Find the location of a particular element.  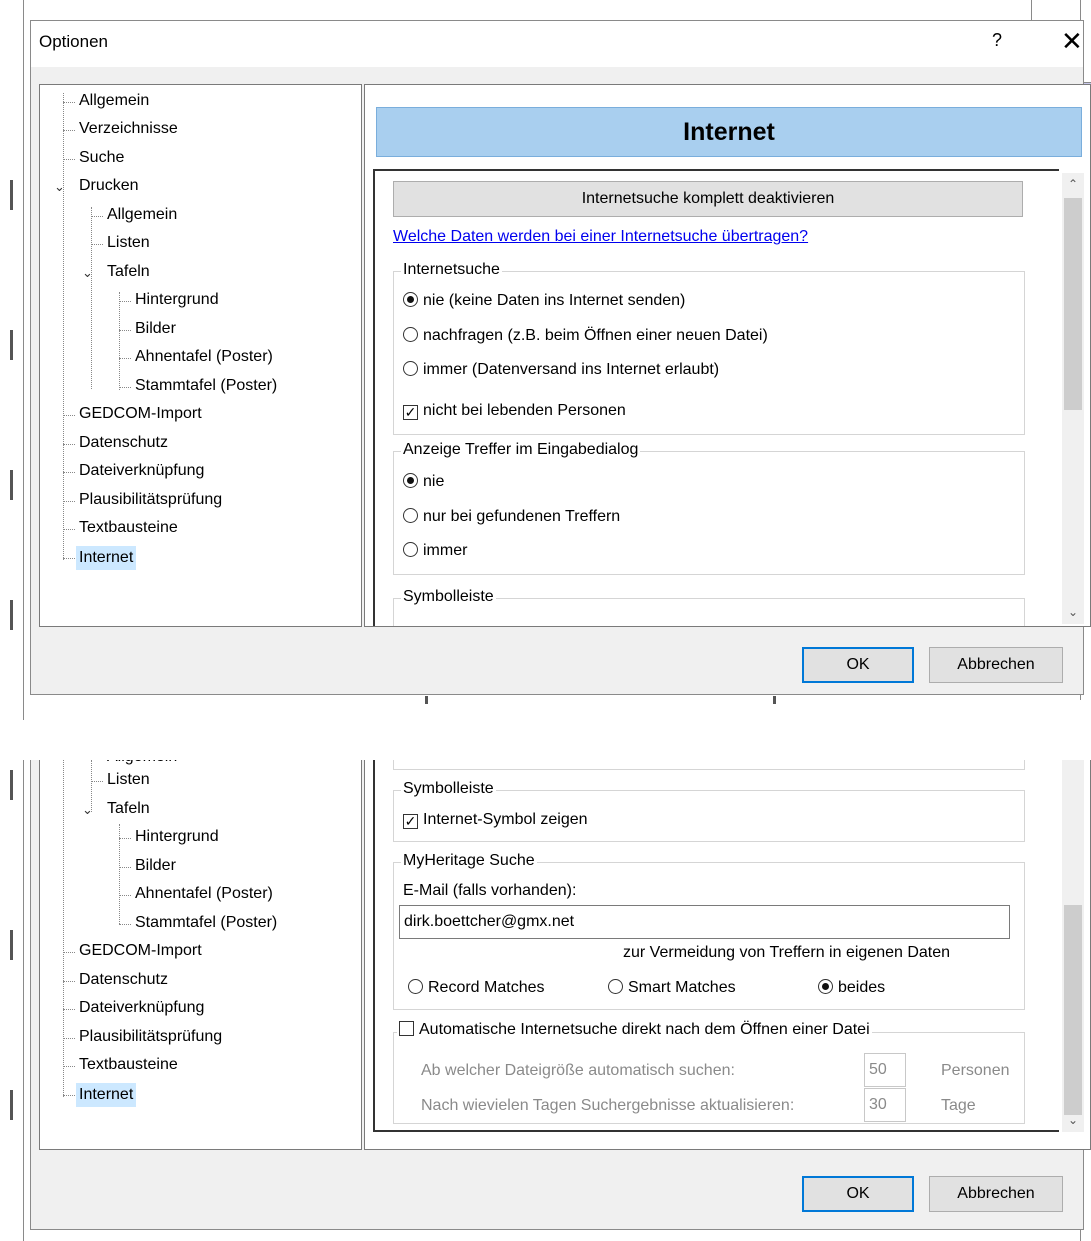

radio-smart-matches: Smart Matches is located at coordinates (672, 988).